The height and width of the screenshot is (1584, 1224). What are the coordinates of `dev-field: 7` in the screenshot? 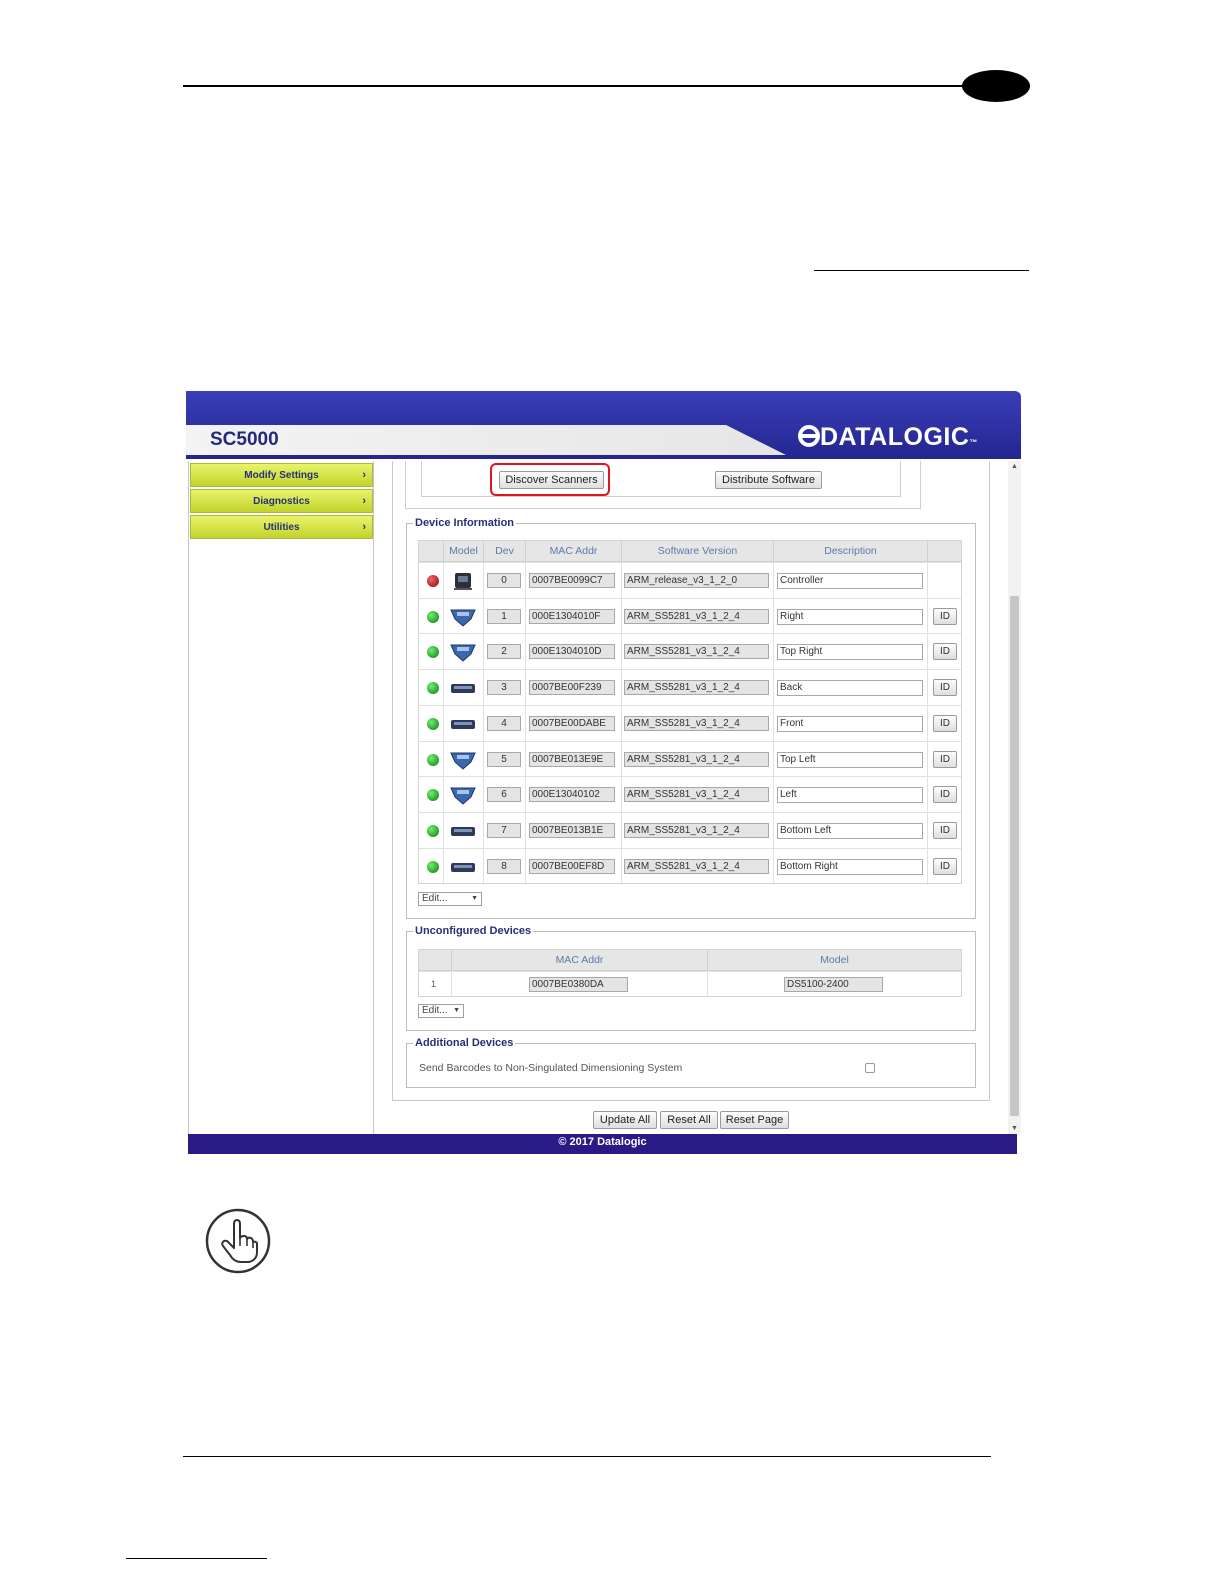 It's located at (504, 830).